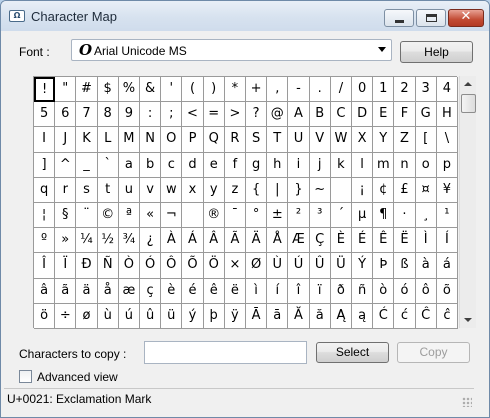 Image resolution: width=490 pixels, height=418 pixels. I want to click on characters-to-copy-input, so click(225, 352).